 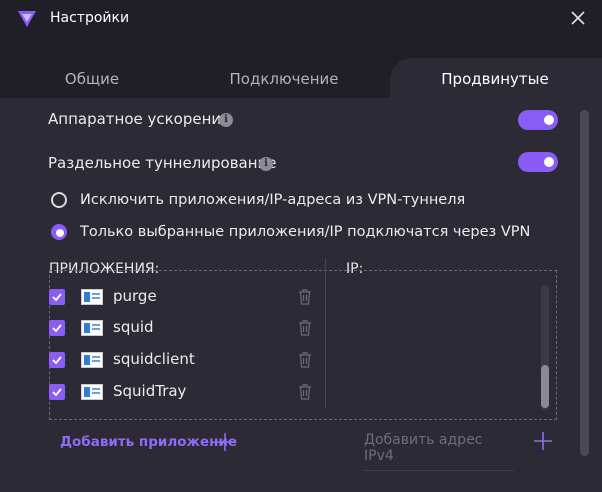 I want to click on app-name: squid, so click(x=133, y=327).